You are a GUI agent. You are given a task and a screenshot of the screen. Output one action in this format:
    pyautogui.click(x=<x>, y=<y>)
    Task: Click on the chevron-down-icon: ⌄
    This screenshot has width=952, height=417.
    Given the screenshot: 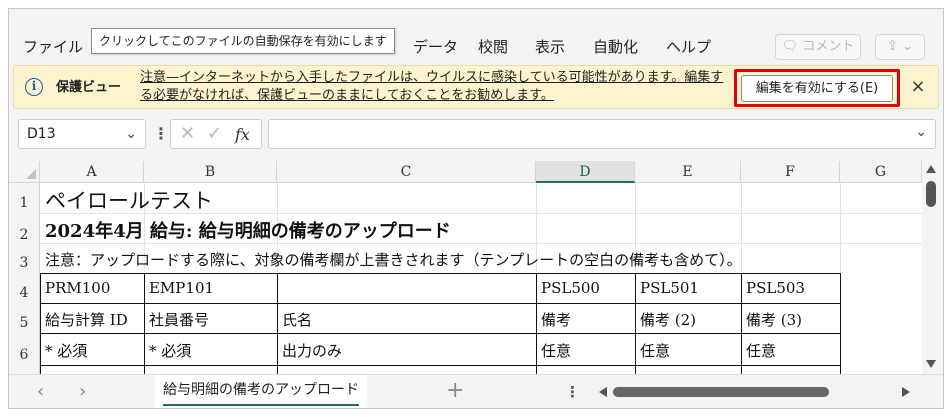 What is the action you would take?
    pyautogui.click(x=131, y=134)
    